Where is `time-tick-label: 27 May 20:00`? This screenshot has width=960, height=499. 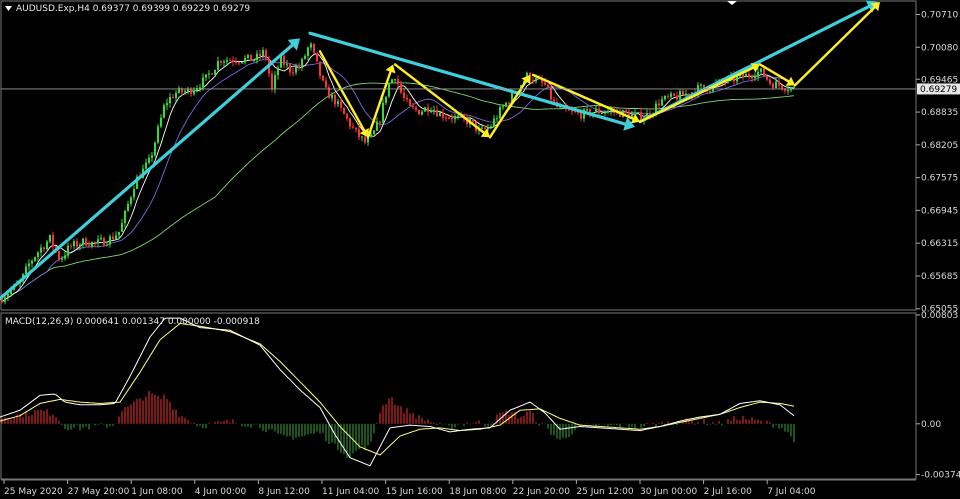
time-tick-label: 27 May 20:00 is located at coordinates (99, 492).